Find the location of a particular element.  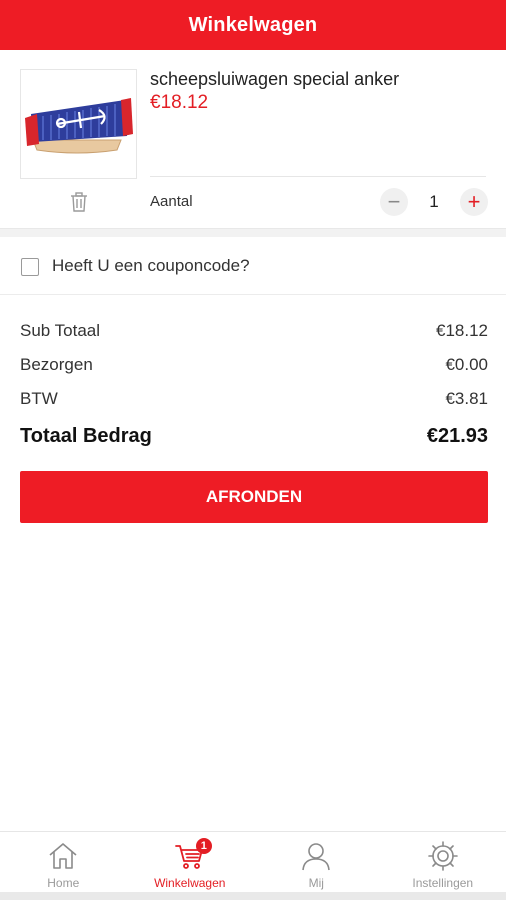

coupon-section: Heeft U een couponcode? is located at coordinates (253, 266).